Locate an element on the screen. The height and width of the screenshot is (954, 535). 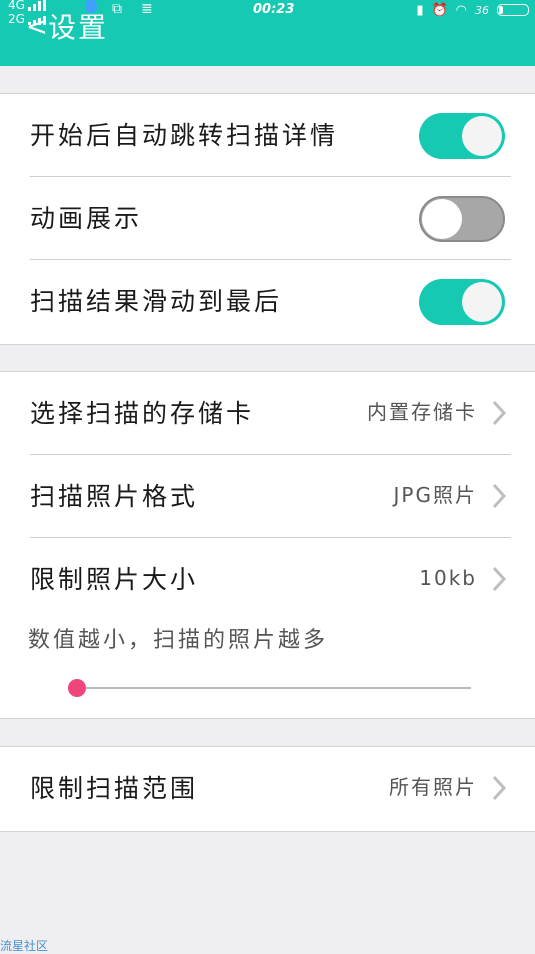
storage-icon: ≣ is located at coordinates (147, 9).